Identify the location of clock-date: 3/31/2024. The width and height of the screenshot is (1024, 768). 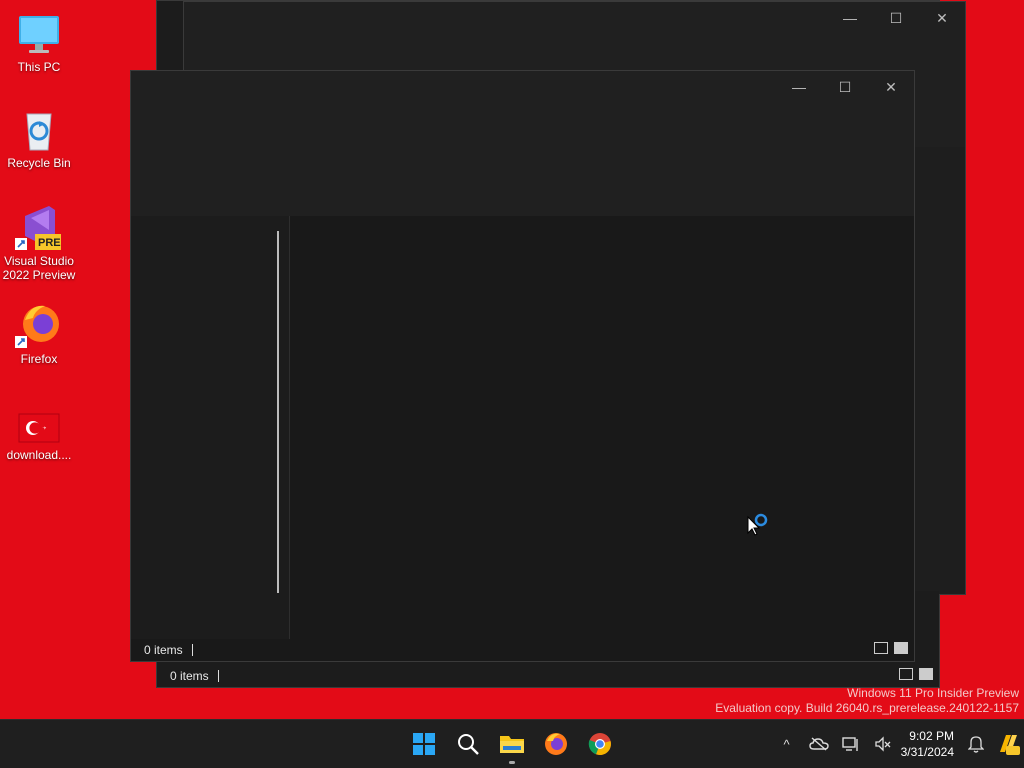
(927, 752).